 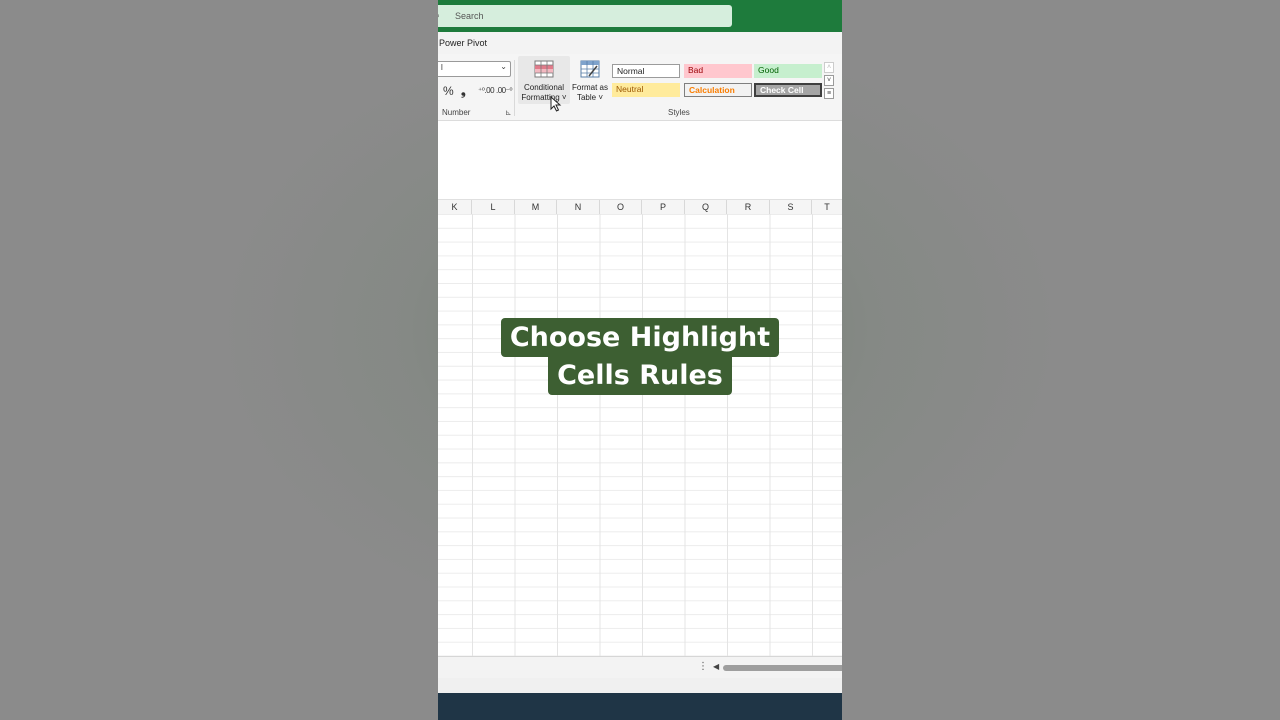 What do you see at coordinates (556, 104) in the screenshot?
I see `mouse-cursor-icon` at bounding box center [556, 104].